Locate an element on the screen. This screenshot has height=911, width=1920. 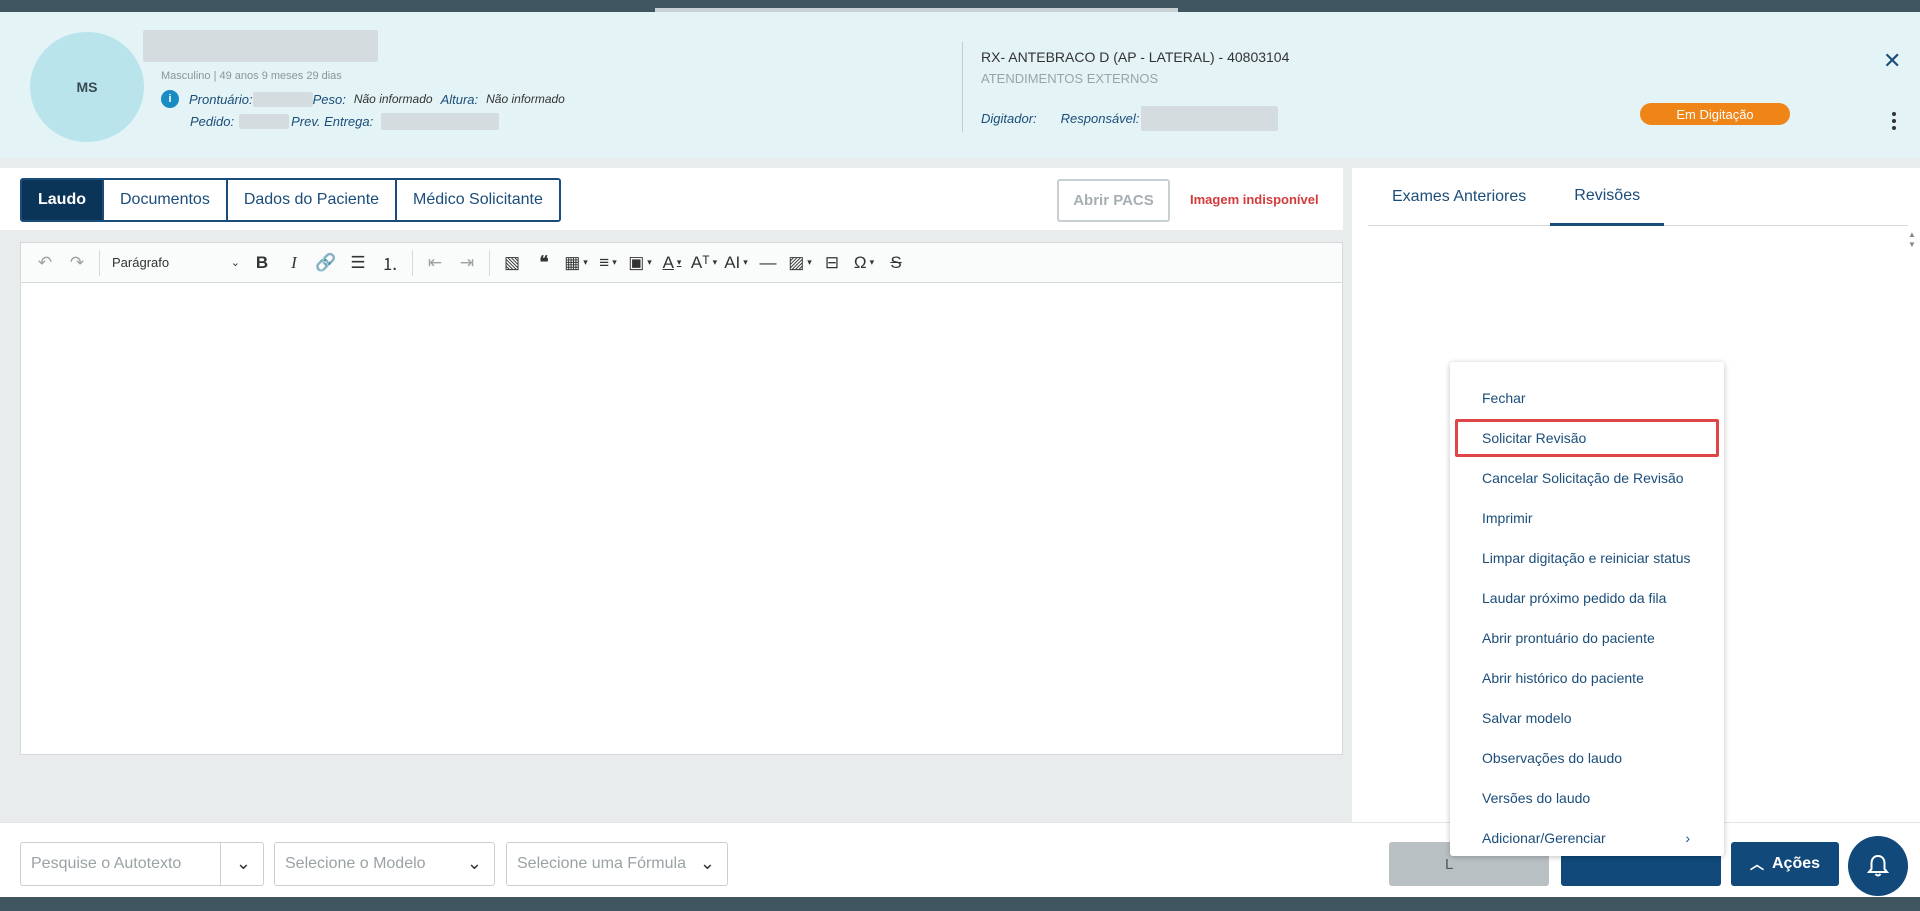
outdent-icon: ⇤ is located at coordinates (435, 263).